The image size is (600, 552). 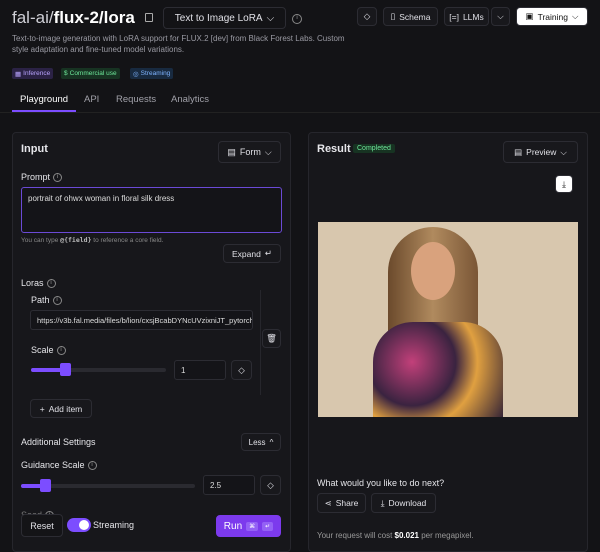 What do you see at coordinates (564, 184) in the screenshot?
I see `download-image-button: ⤓` at bounding box center [564, 184].